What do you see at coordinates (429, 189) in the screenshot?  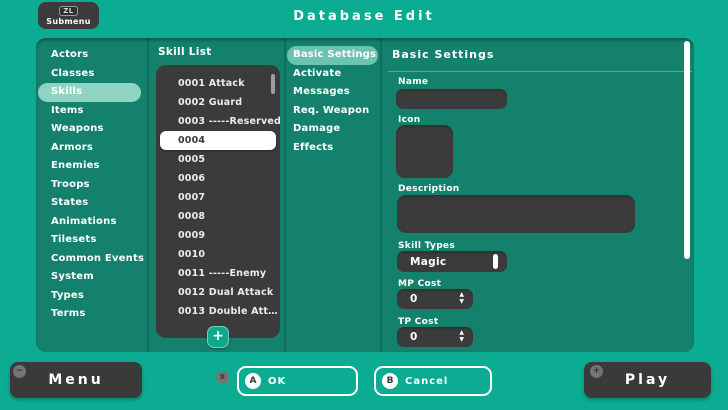 I see `description-label: Description` at bounding box center [429, 189].